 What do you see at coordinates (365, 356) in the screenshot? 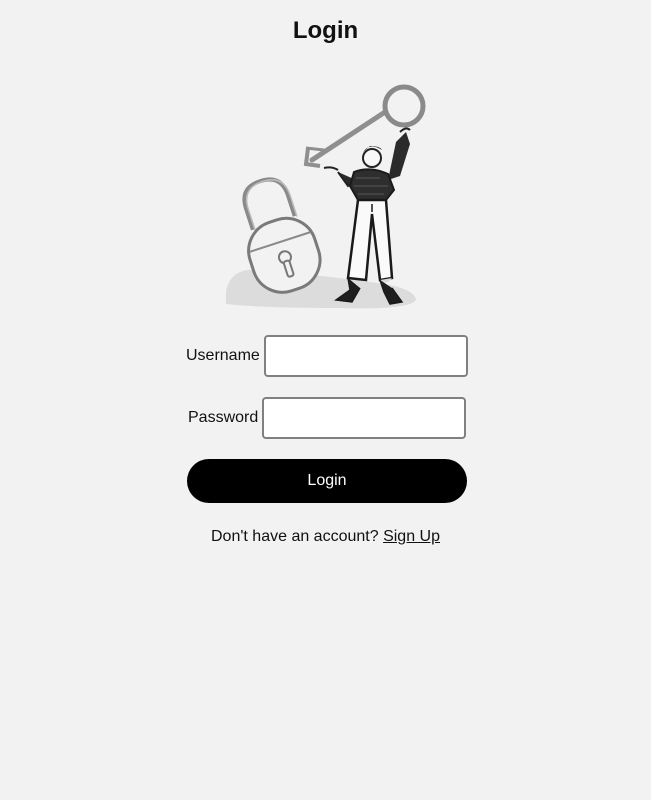
I see `username-input` at bounding box center [365, 356].